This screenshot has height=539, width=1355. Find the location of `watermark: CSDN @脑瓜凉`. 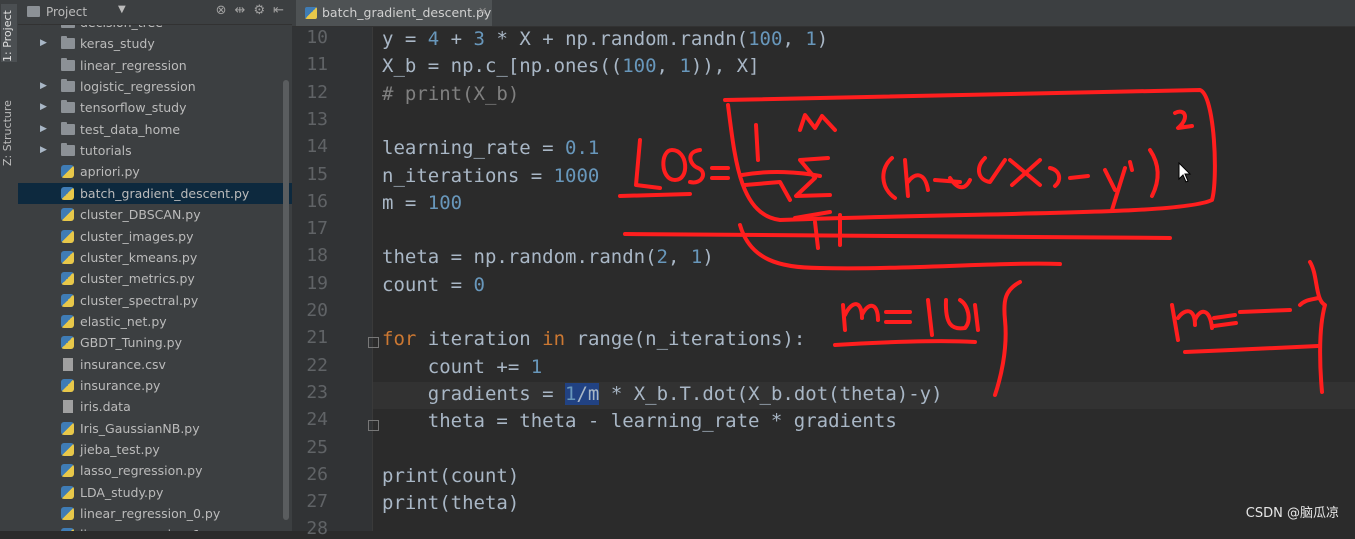

watermark: CSDN @脑瓜凉 is located at coordinates (1292, 513).